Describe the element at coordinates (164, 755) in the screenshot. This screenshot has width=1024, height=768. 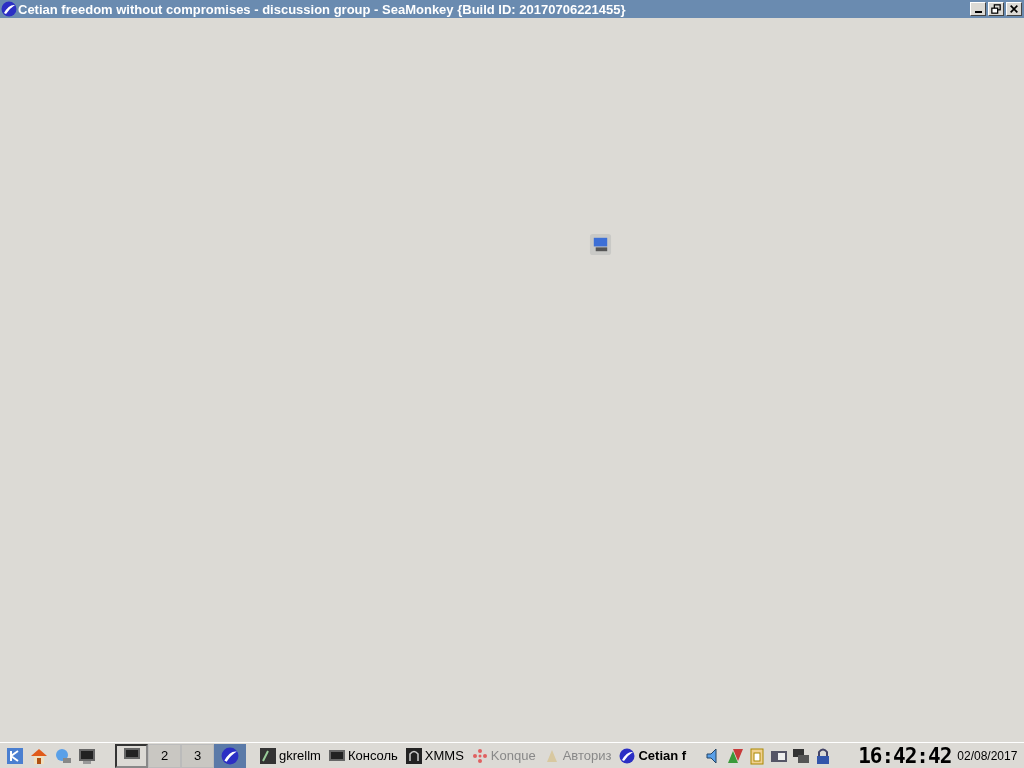
I see `desktop-button: 2` at that location.